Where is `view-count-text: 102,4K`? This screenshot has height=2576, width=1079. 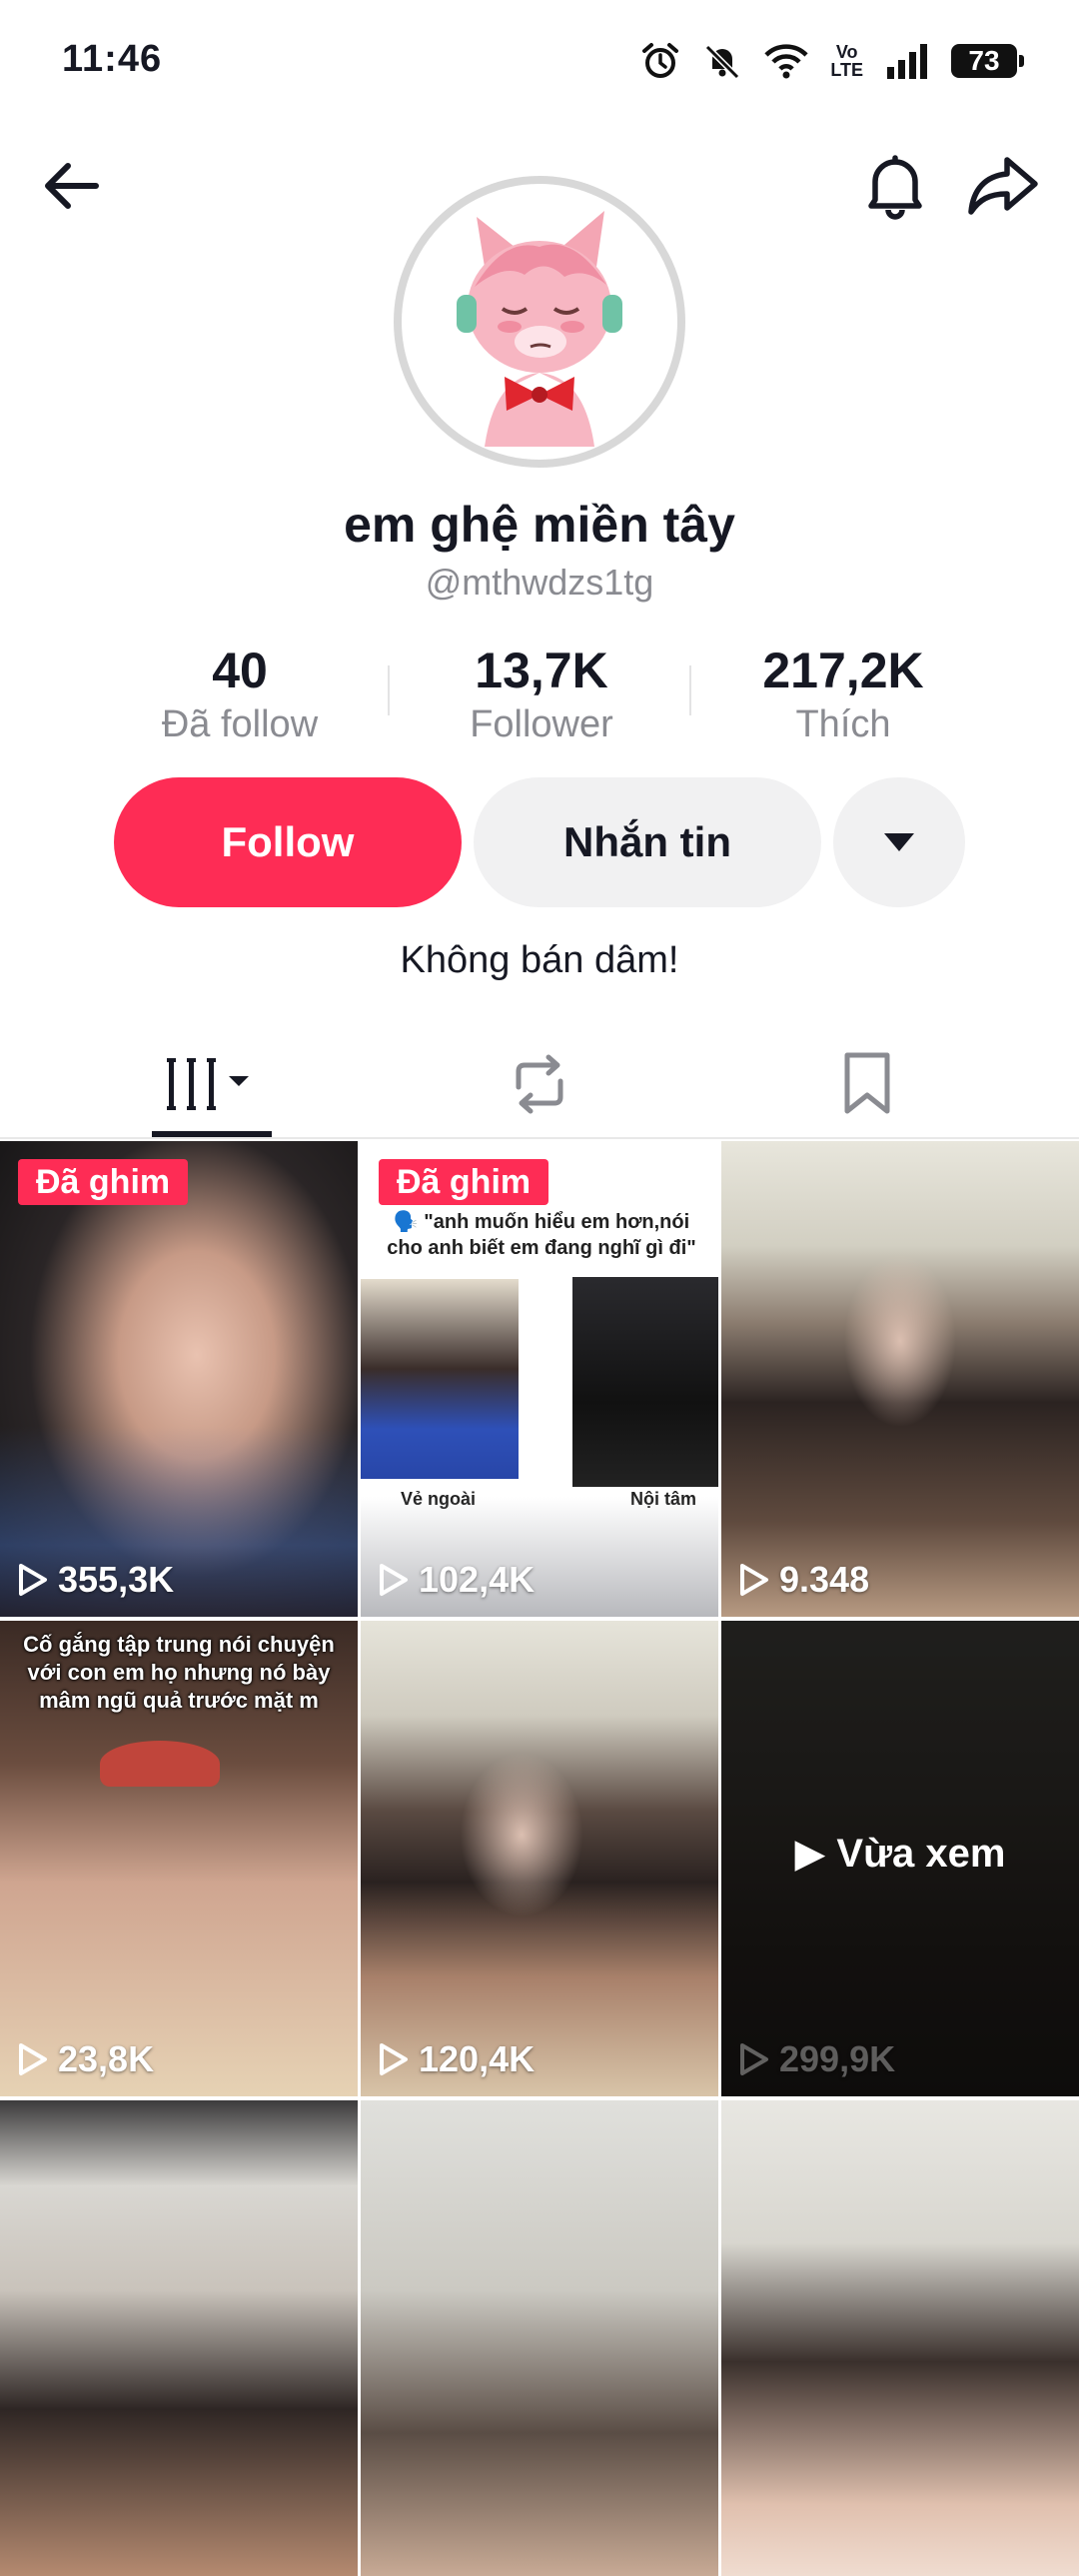 view-count-text: 102,4K is located at coordinates (477, 1579).